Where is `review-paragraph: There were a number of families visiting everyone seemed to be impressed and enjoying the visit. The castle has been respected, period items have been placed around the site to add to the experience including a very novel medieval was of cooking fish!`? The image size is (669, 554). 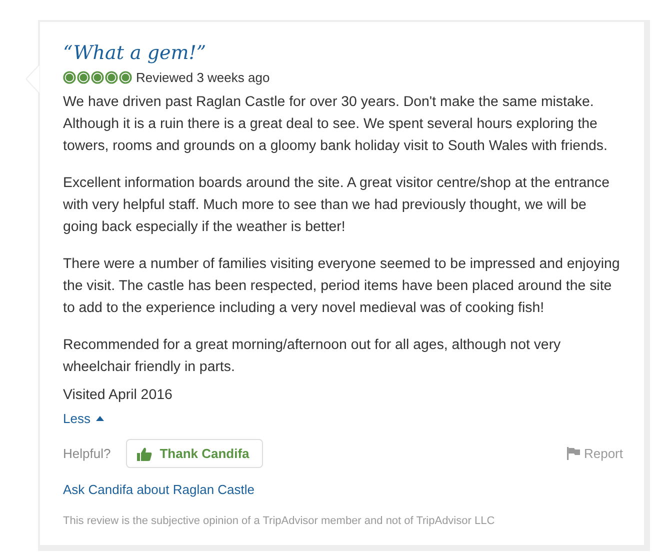 review-paragraph: There were a number of families visiting everyone seemed to be impressed and enjoying the visit. The castle has been respected, period items have been placed around the site to add to the experience including a very novel medieval was of cooking fish! is located at coordinates (342, 286).